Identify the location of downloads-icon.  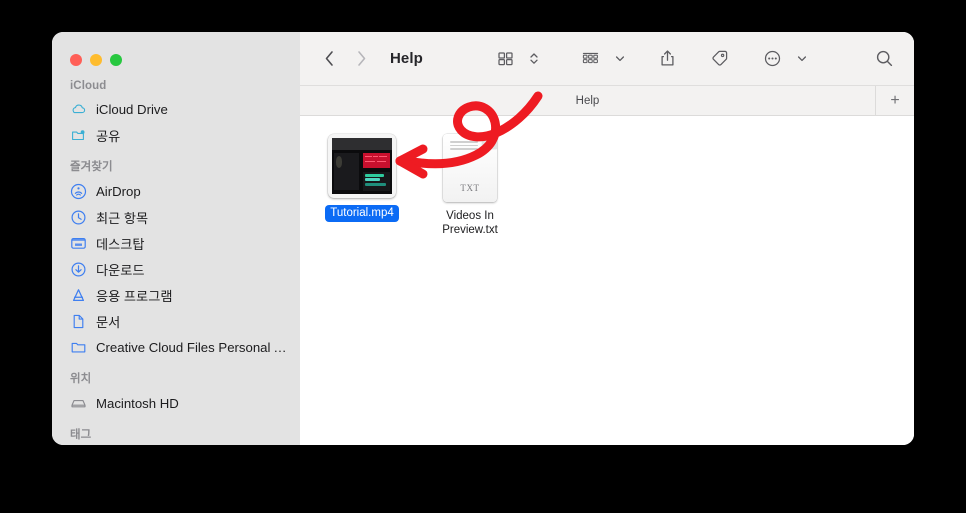
(78, 269).